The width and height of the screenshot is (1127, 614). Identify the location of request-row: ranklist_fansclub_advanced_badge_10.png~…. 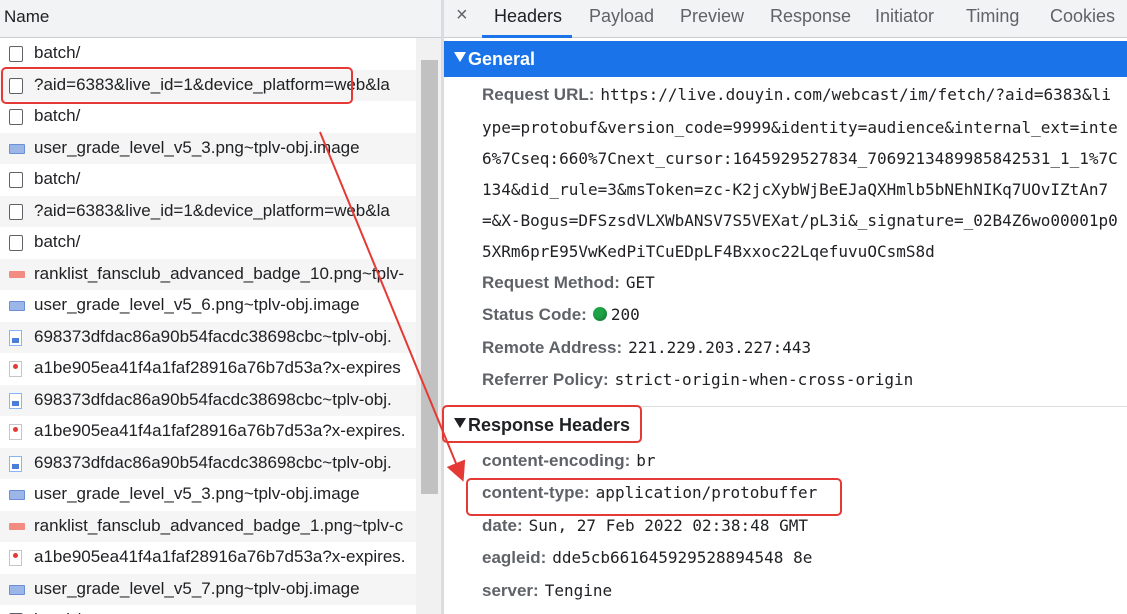
(208, 274).